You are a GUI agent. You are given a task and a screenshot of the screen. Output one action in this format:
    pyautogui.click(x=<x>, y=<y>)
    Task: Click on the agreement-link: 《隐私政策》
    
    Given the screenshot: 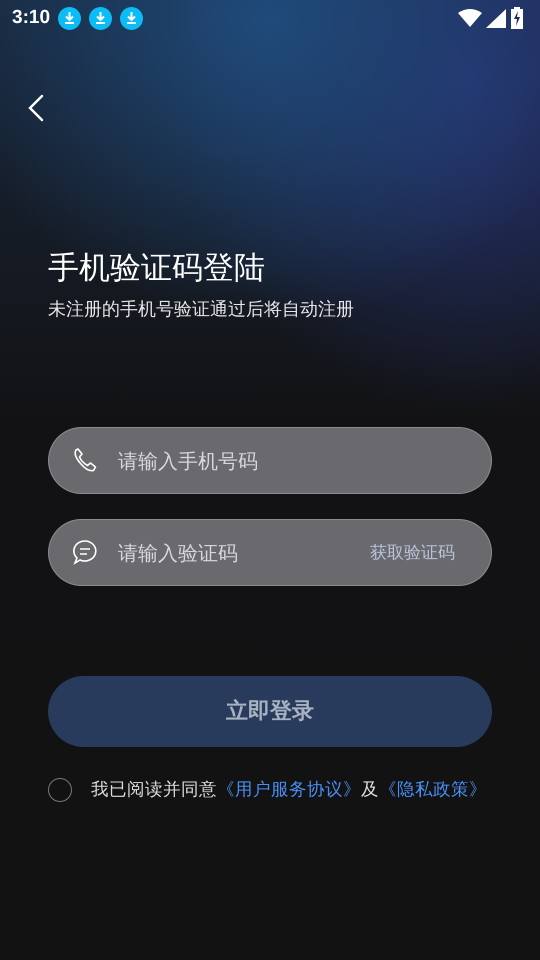 What is the action you would take?
    pyautogui.click(x=433, y=790)
    